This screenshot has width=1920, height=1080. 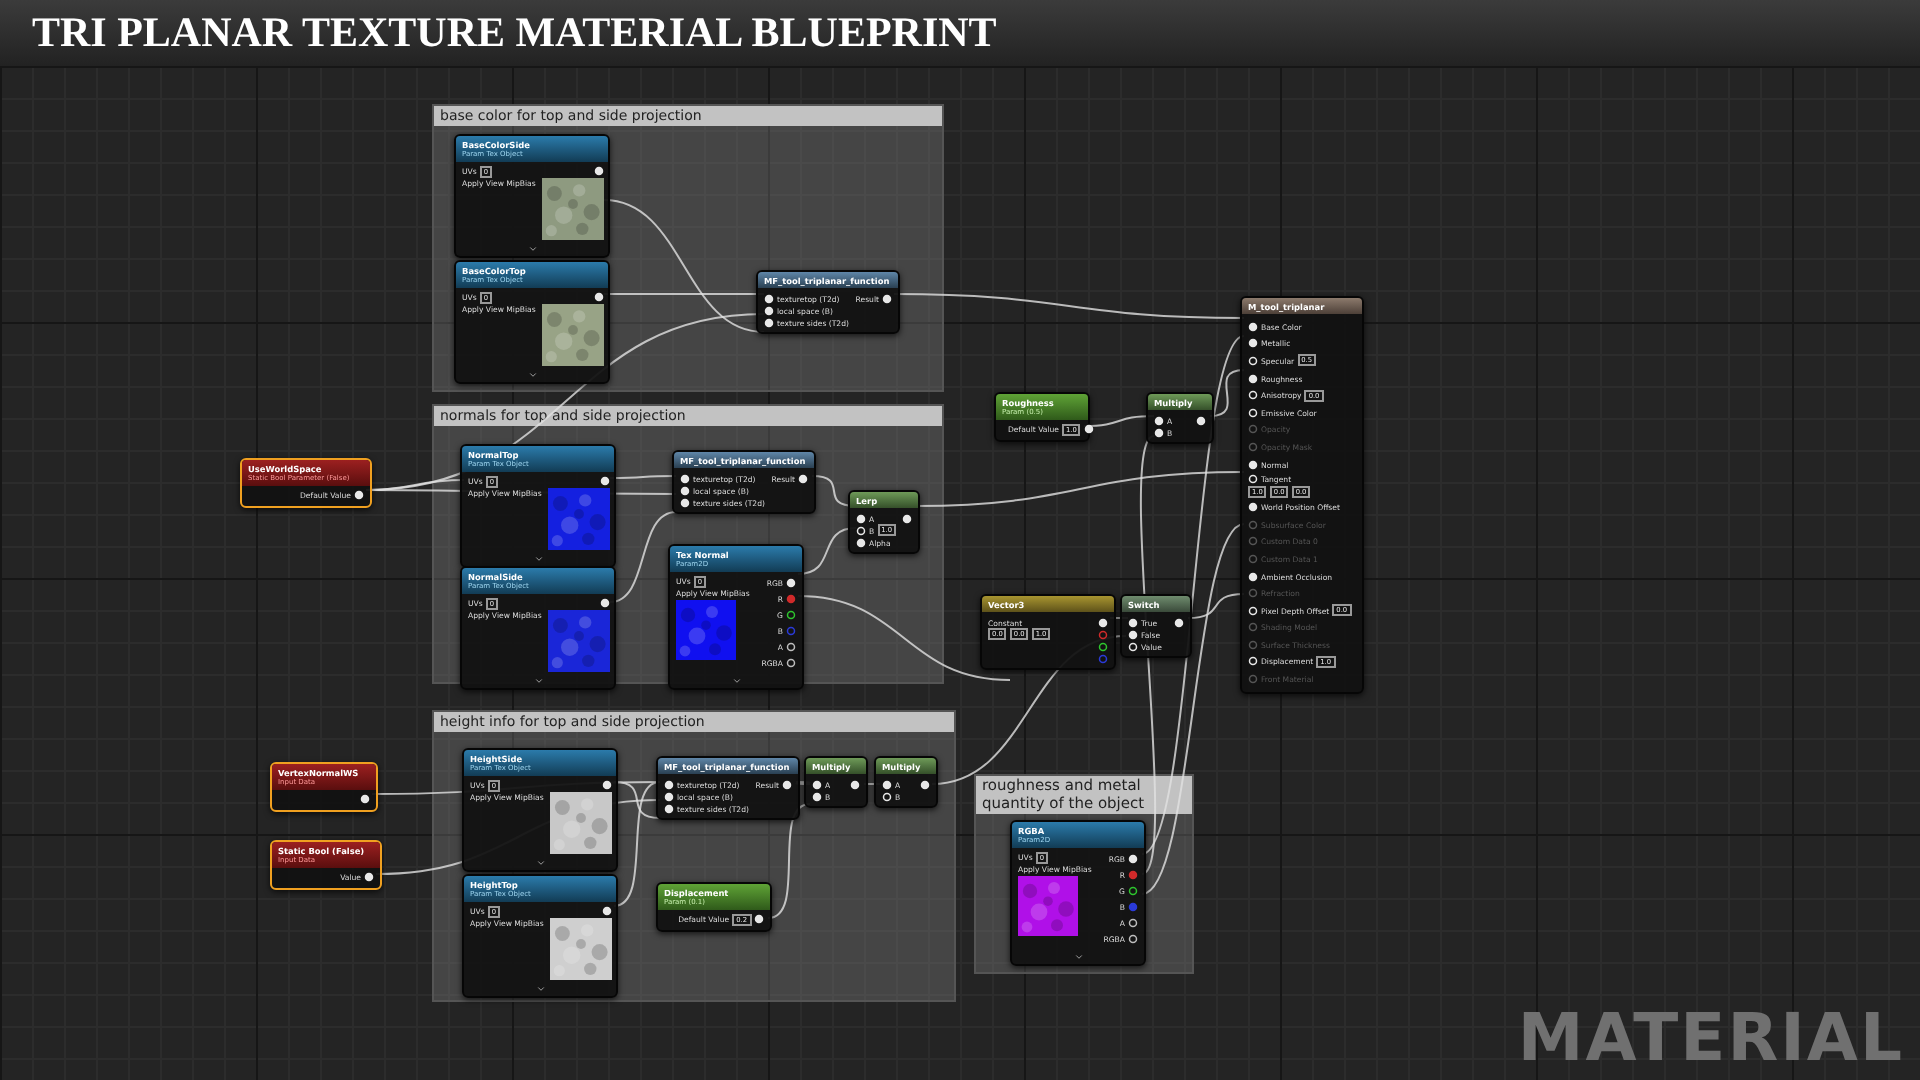 What do you see at coordinates (514, 33) in the screenshot?
I see `page-title: TRI PLANAR TEXTURE MATERIAL BLUEPRINT` at bounding box center [514, 33].